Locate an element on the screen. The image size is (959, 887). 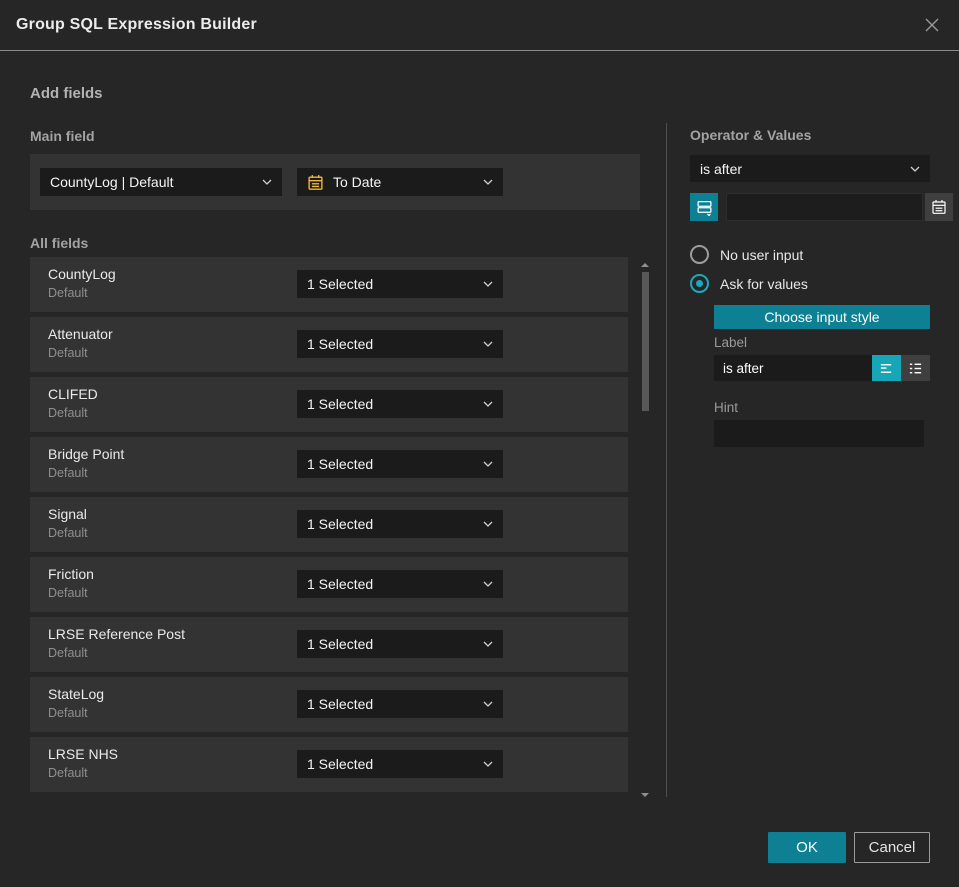
radio-ask-for-values: Ask for values is located at coordinates (749, 283).